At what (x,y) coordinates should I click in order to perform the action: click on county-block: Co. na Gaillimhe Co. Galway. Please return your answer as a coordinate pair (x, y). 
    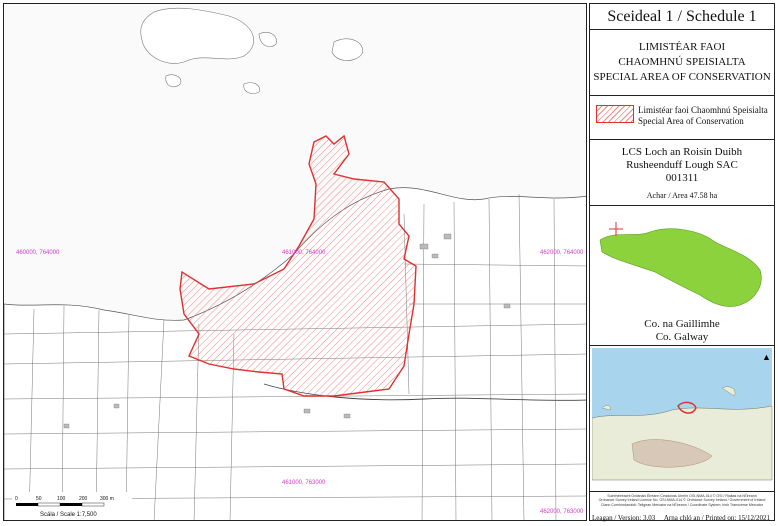
    Looking at the image, I should click on (682, 276).